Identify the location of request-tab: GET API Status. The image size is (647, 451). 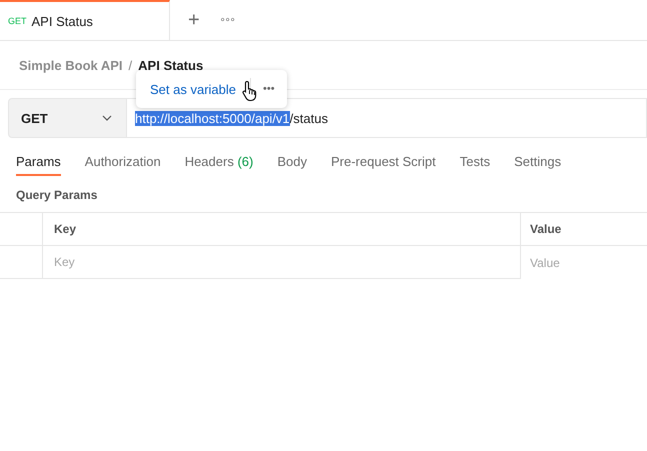
(85, 20).